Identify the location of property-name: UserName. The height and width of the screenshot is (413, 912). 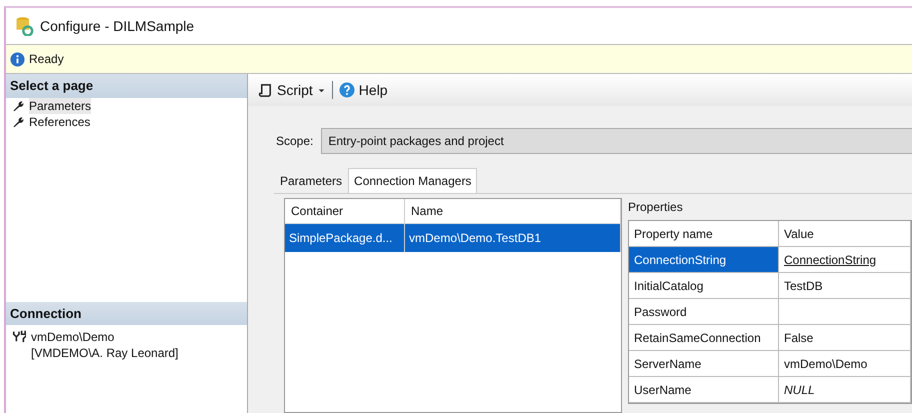
(704, 390).